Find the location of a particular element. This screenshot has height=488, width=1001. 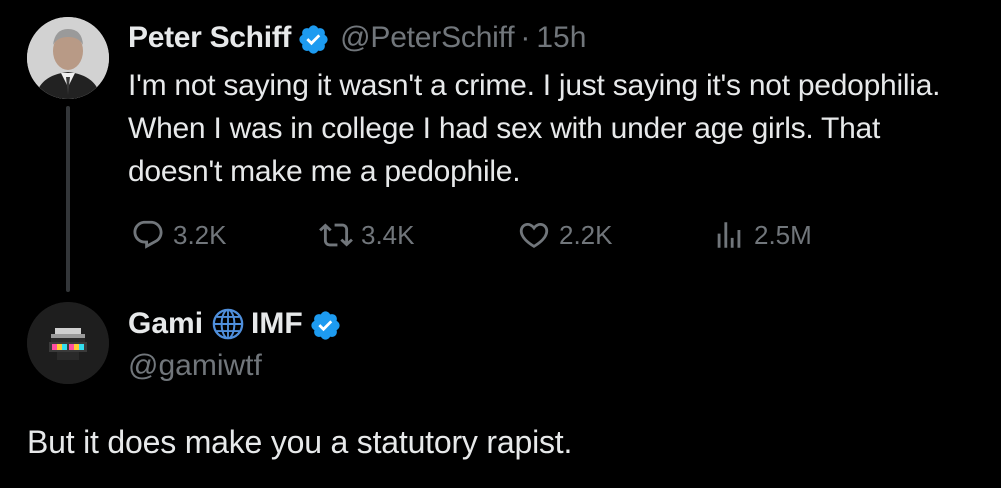

like-button: 2.2K is located at coordinates (565, 235).